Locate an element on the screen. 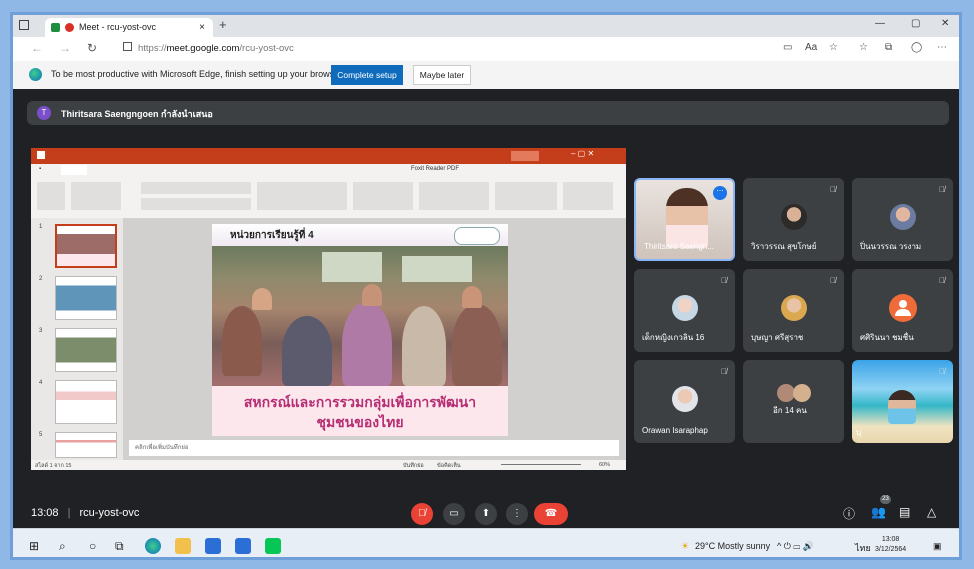  start-icon: ⊞ is located at coordinates (34, 546).